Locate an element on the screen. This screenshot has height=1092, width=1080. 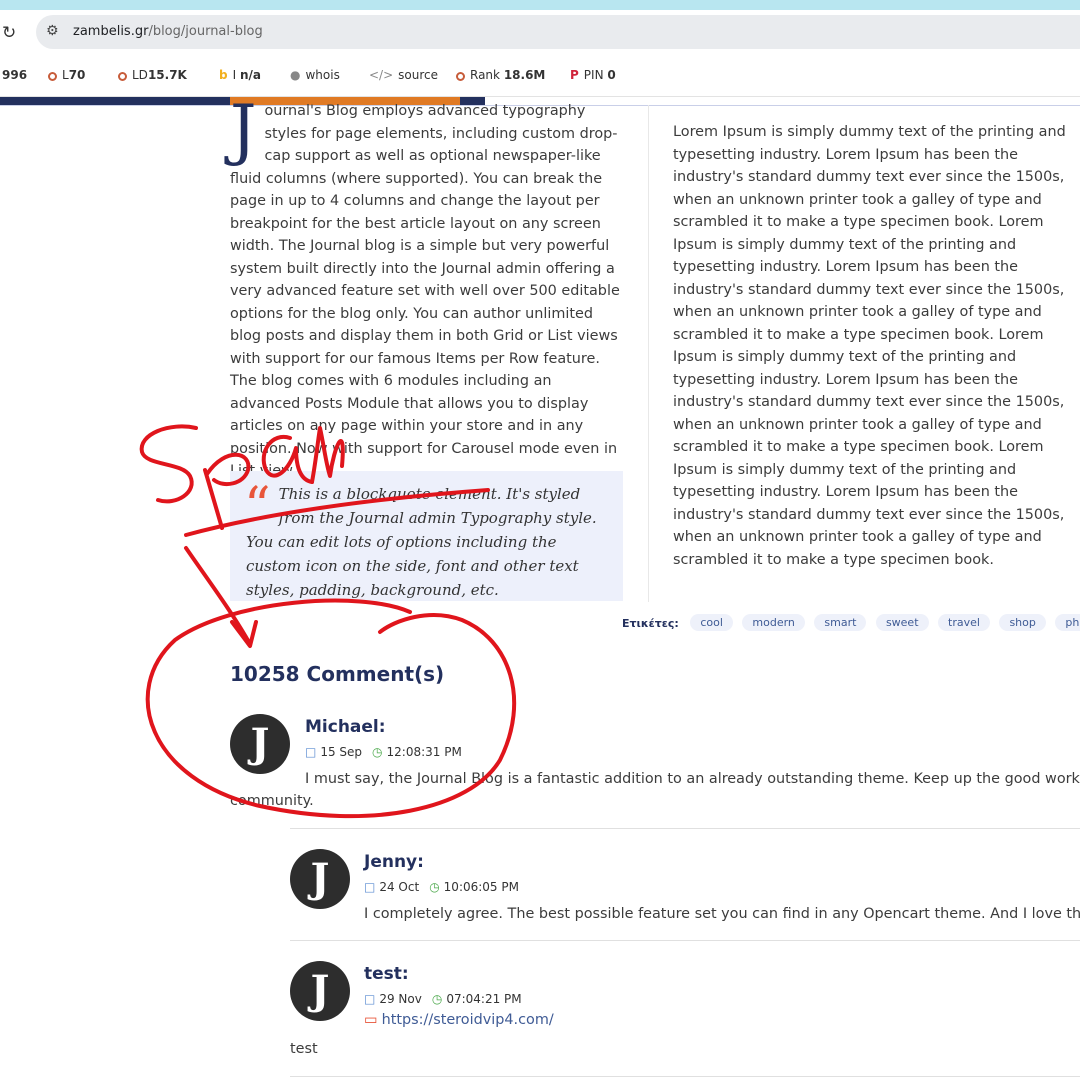
code-icon: </> is located at coordinates (381, 75).